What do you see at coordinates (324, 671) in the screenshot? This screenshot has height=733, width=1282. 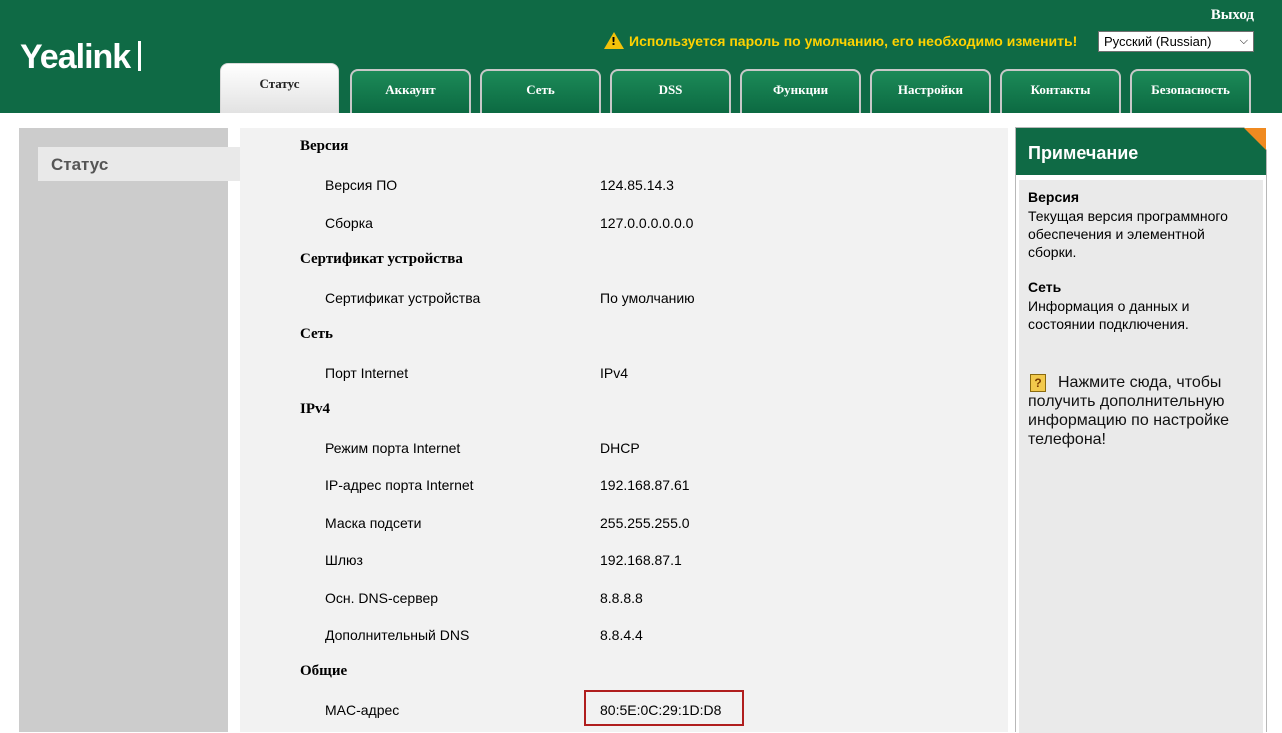 I see `section-general: Общие` at bounding box center [324, 671].